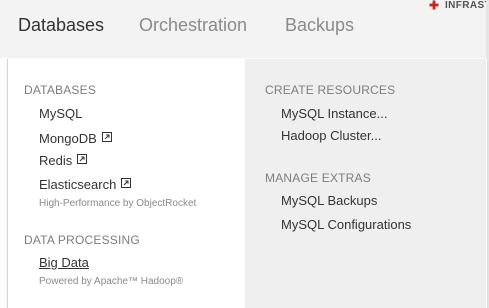 This screenshot has height=308, width=489. I want to click on menu-item-mysql-backups: MySQL Backups, so click(329, 200).